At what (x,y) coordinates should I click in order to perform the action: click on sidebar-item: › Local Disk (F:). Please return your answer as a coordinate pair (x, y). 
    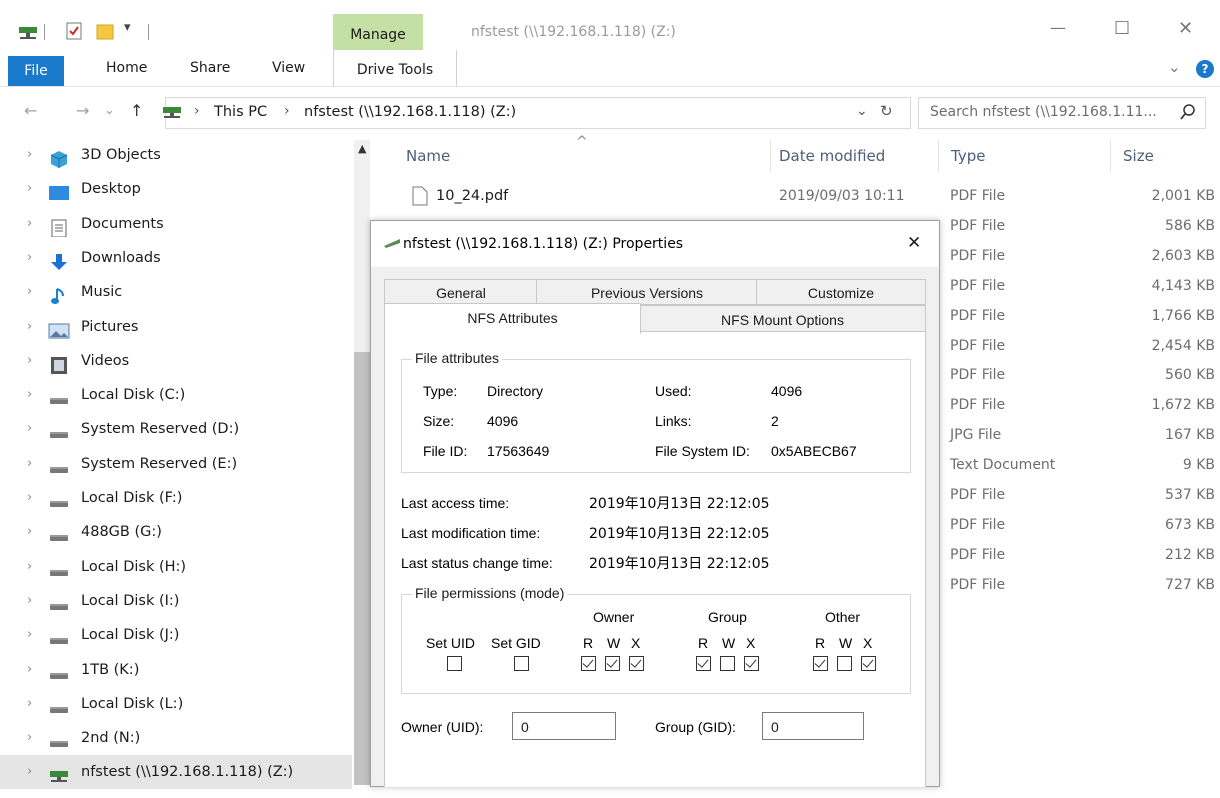
    Looking at the image, I should click on (176, 498).